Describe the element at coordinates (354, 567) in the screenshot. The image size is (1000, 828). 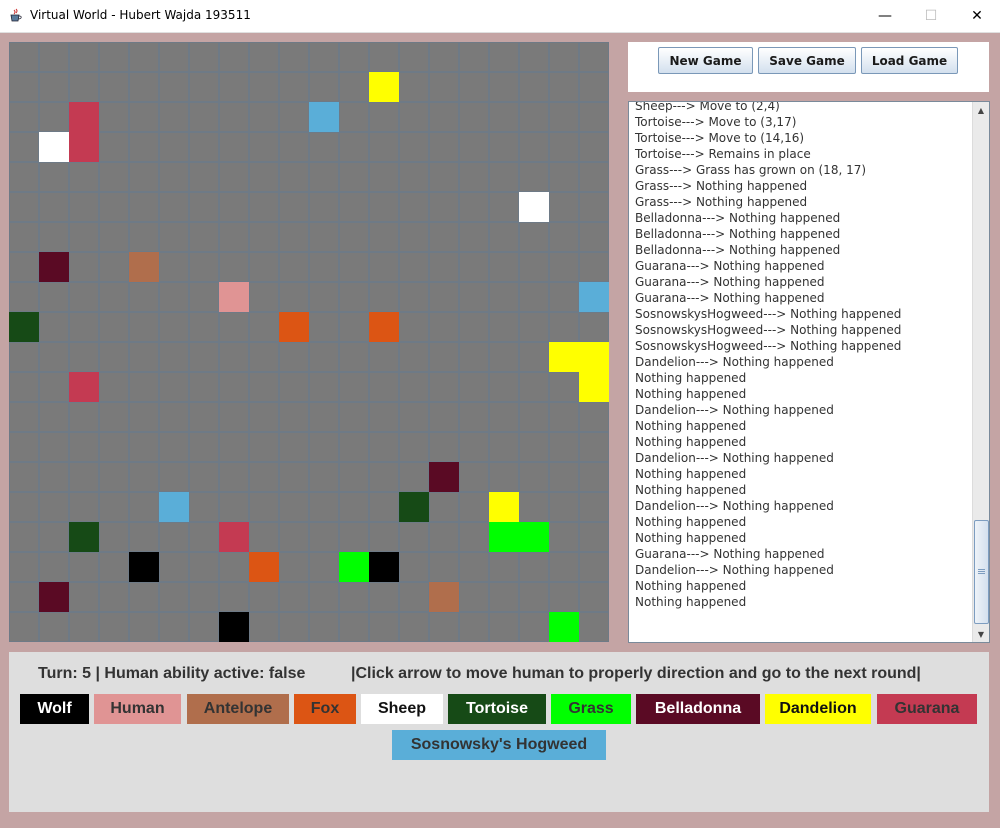
I see `organism-grass` at that location.